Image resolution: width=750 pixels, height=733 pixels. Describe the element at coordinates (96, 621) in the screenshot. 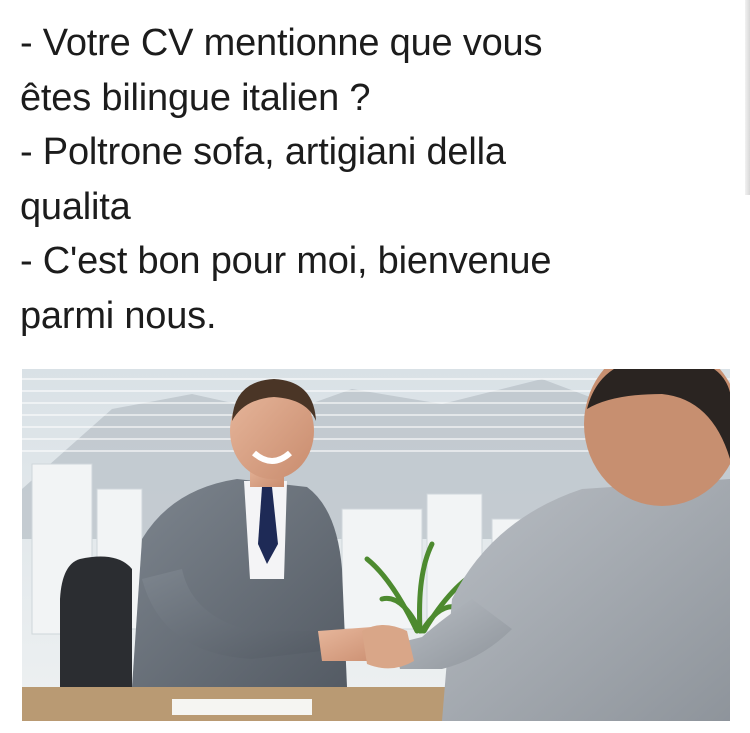

I see `office-chair` at that location.